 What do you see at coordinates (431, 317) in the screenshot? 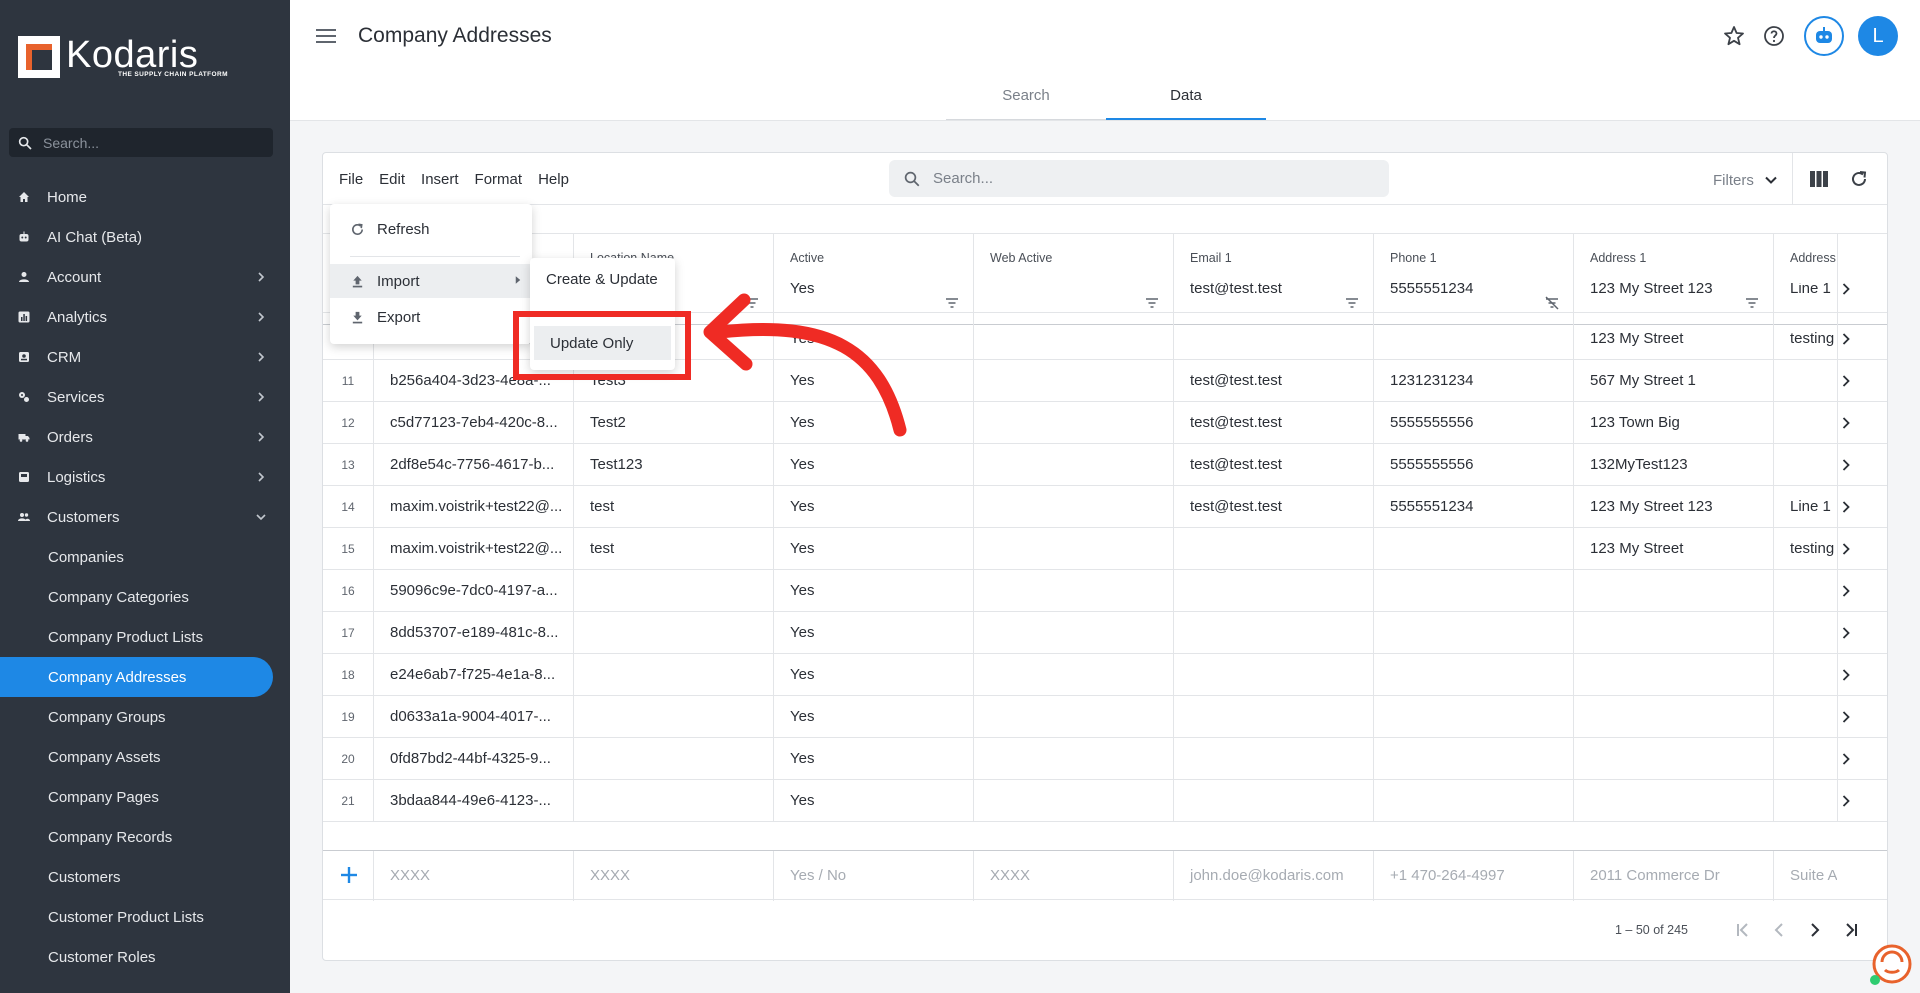
I see `file-menu-export: Export` at bounding box center [431, 317].